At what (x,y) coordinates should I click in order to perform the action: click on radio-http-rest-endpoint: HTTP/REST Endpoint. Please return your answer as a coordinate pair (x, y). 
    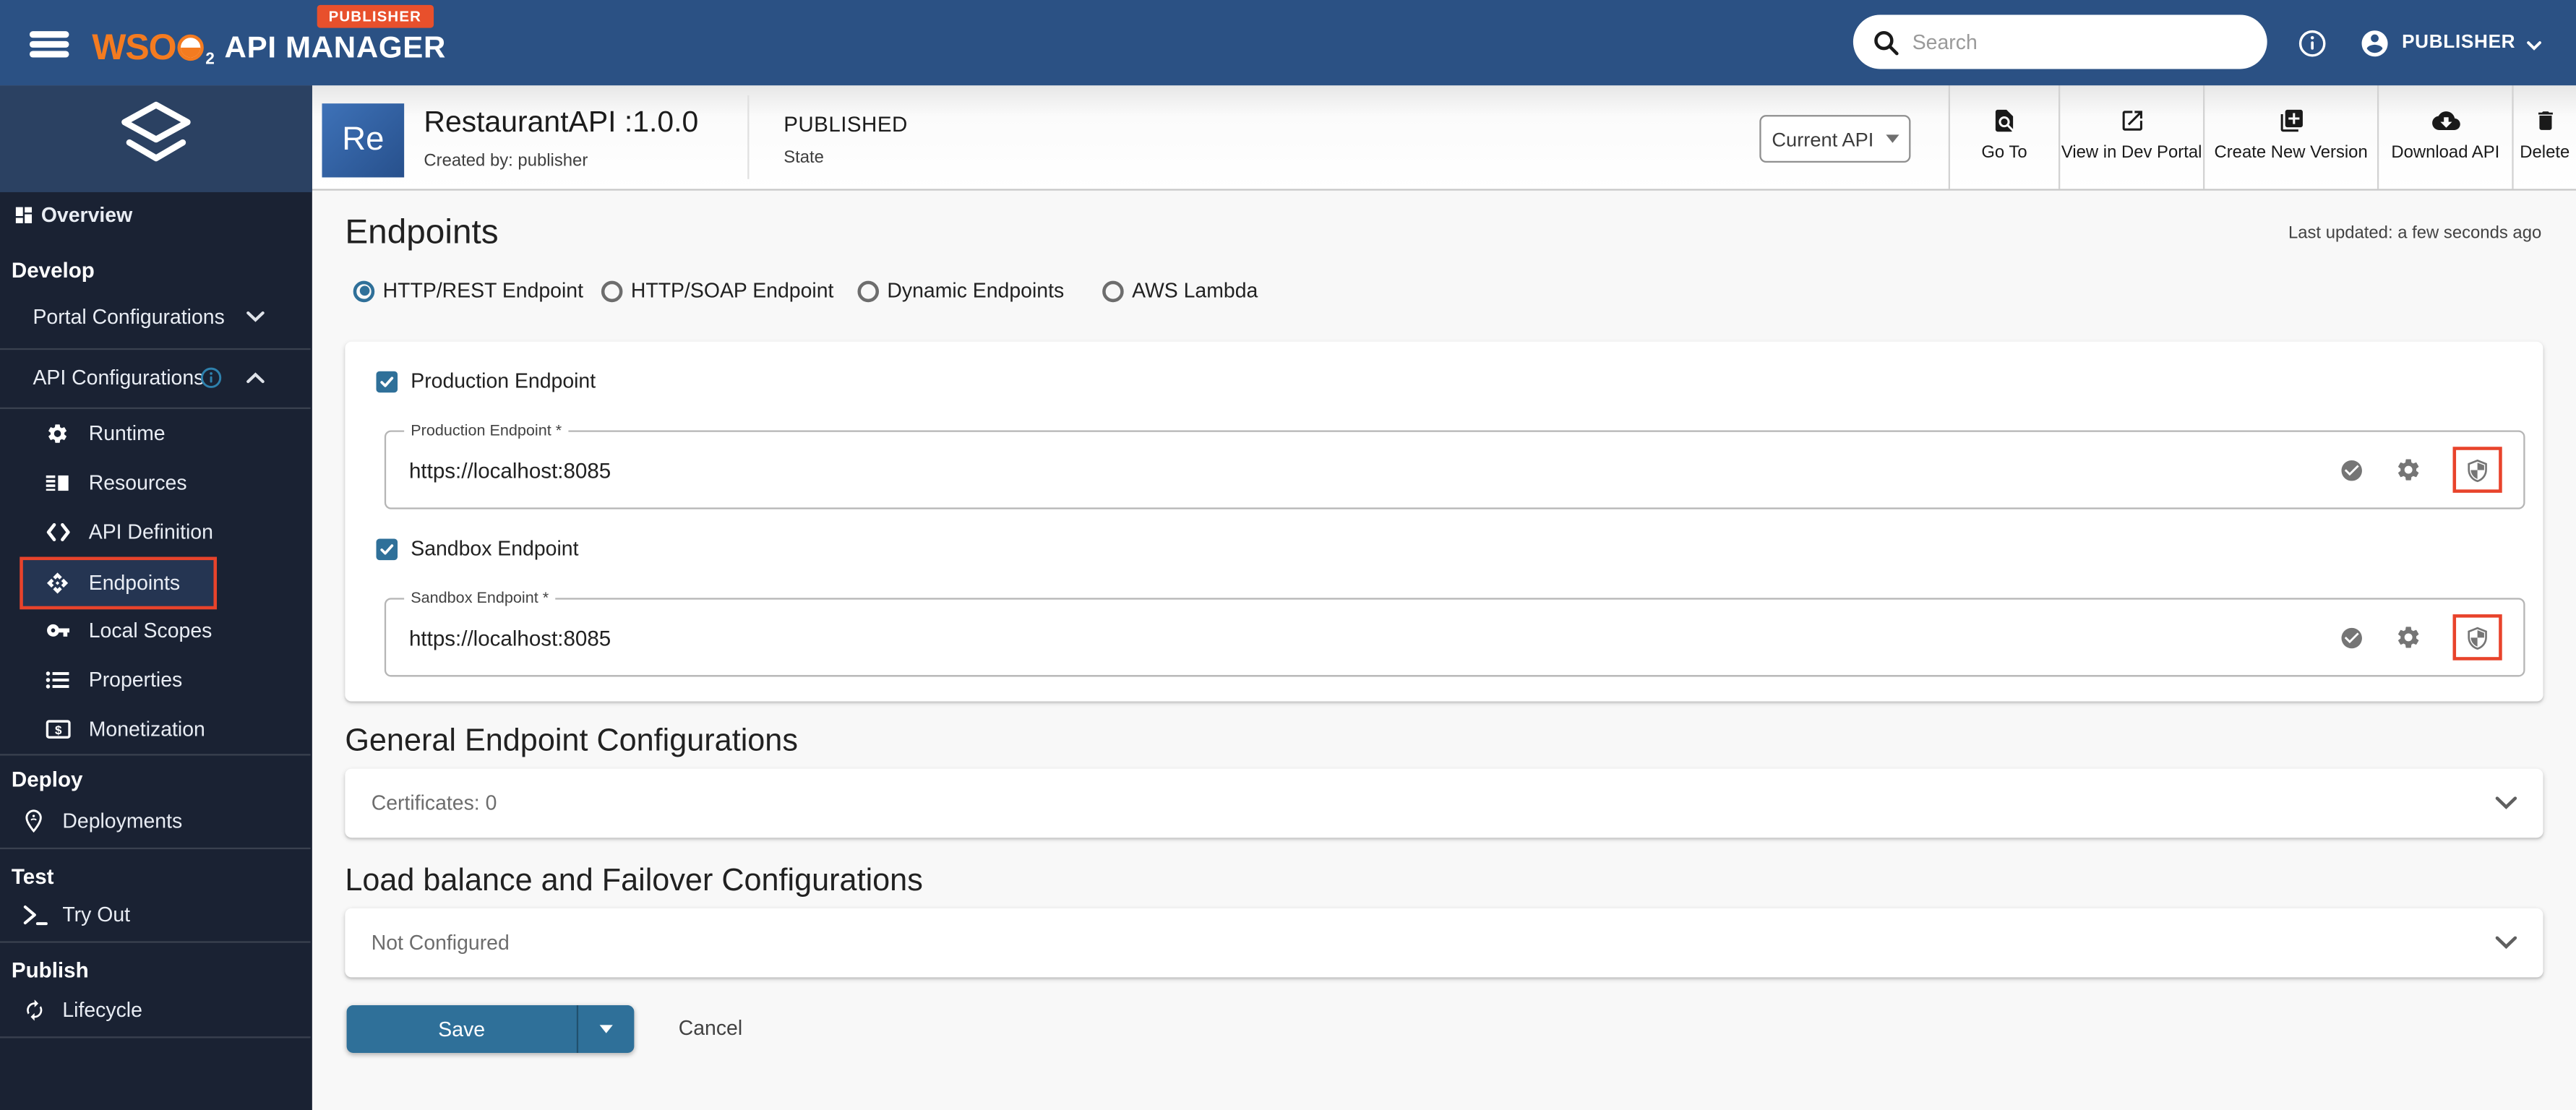
    Looking at the image, I should click on (468, 291).